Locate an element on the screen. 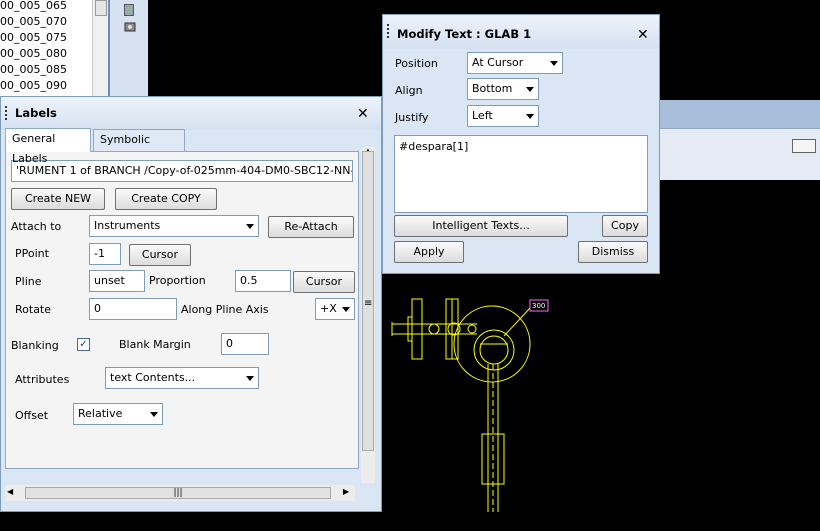 The image size is (820, 531). position-select: At Cursor is located at coordinates (515, 63).